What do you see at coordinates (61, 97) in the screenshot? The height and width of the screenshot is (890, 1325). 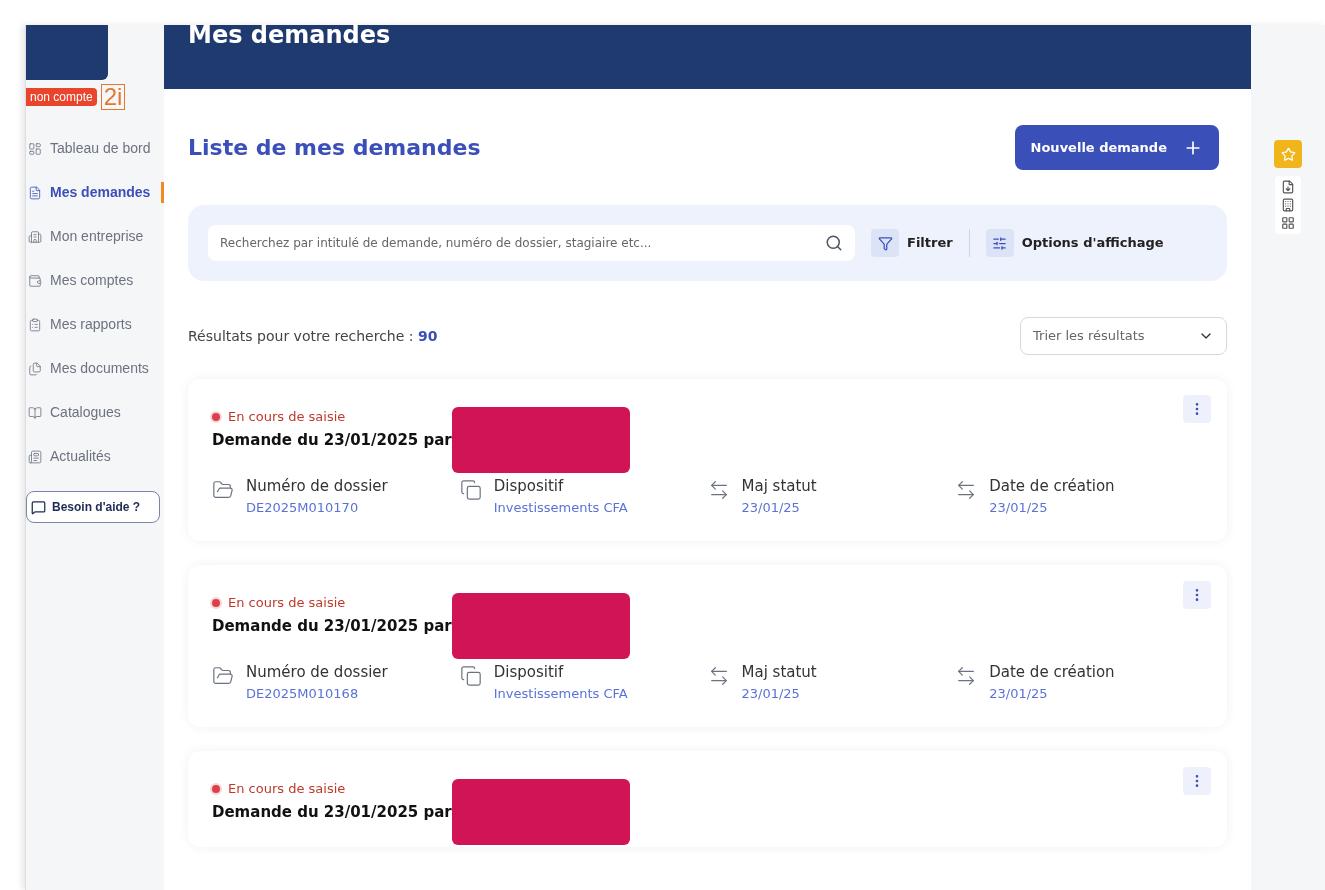 I see `logo-badge: non compte` at bounding box center [61, 97].